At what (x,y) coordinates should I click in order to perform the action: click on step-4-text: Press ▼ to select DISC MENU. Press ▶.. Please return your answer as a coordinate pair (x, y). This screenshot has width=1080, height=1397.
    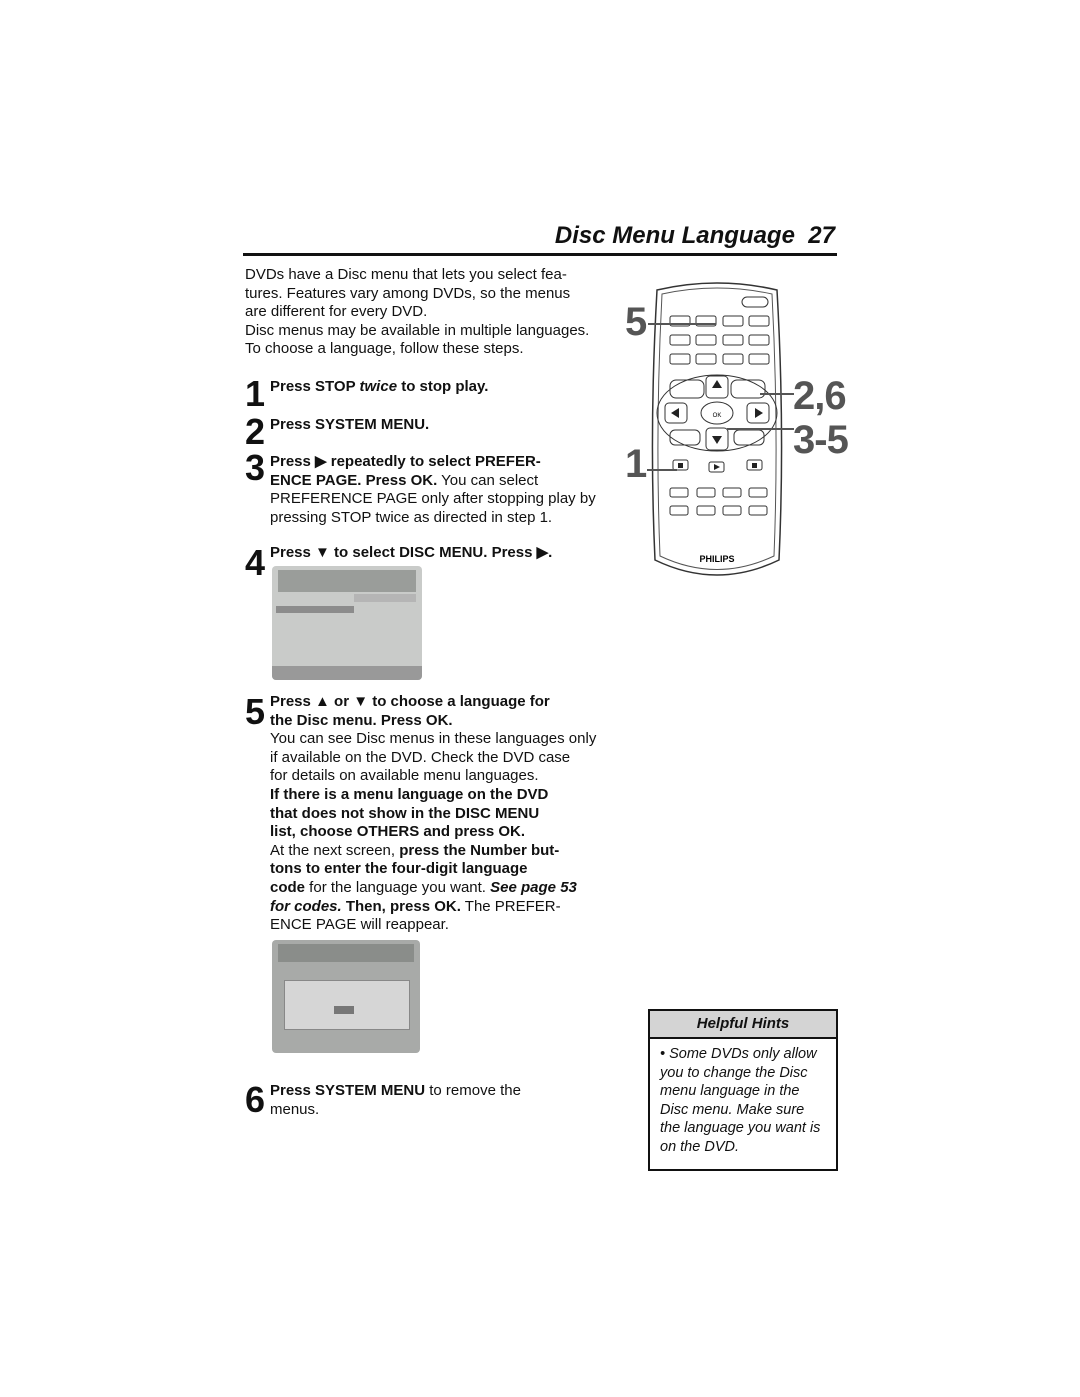
    Looking at the image, I should click on (411, 552).